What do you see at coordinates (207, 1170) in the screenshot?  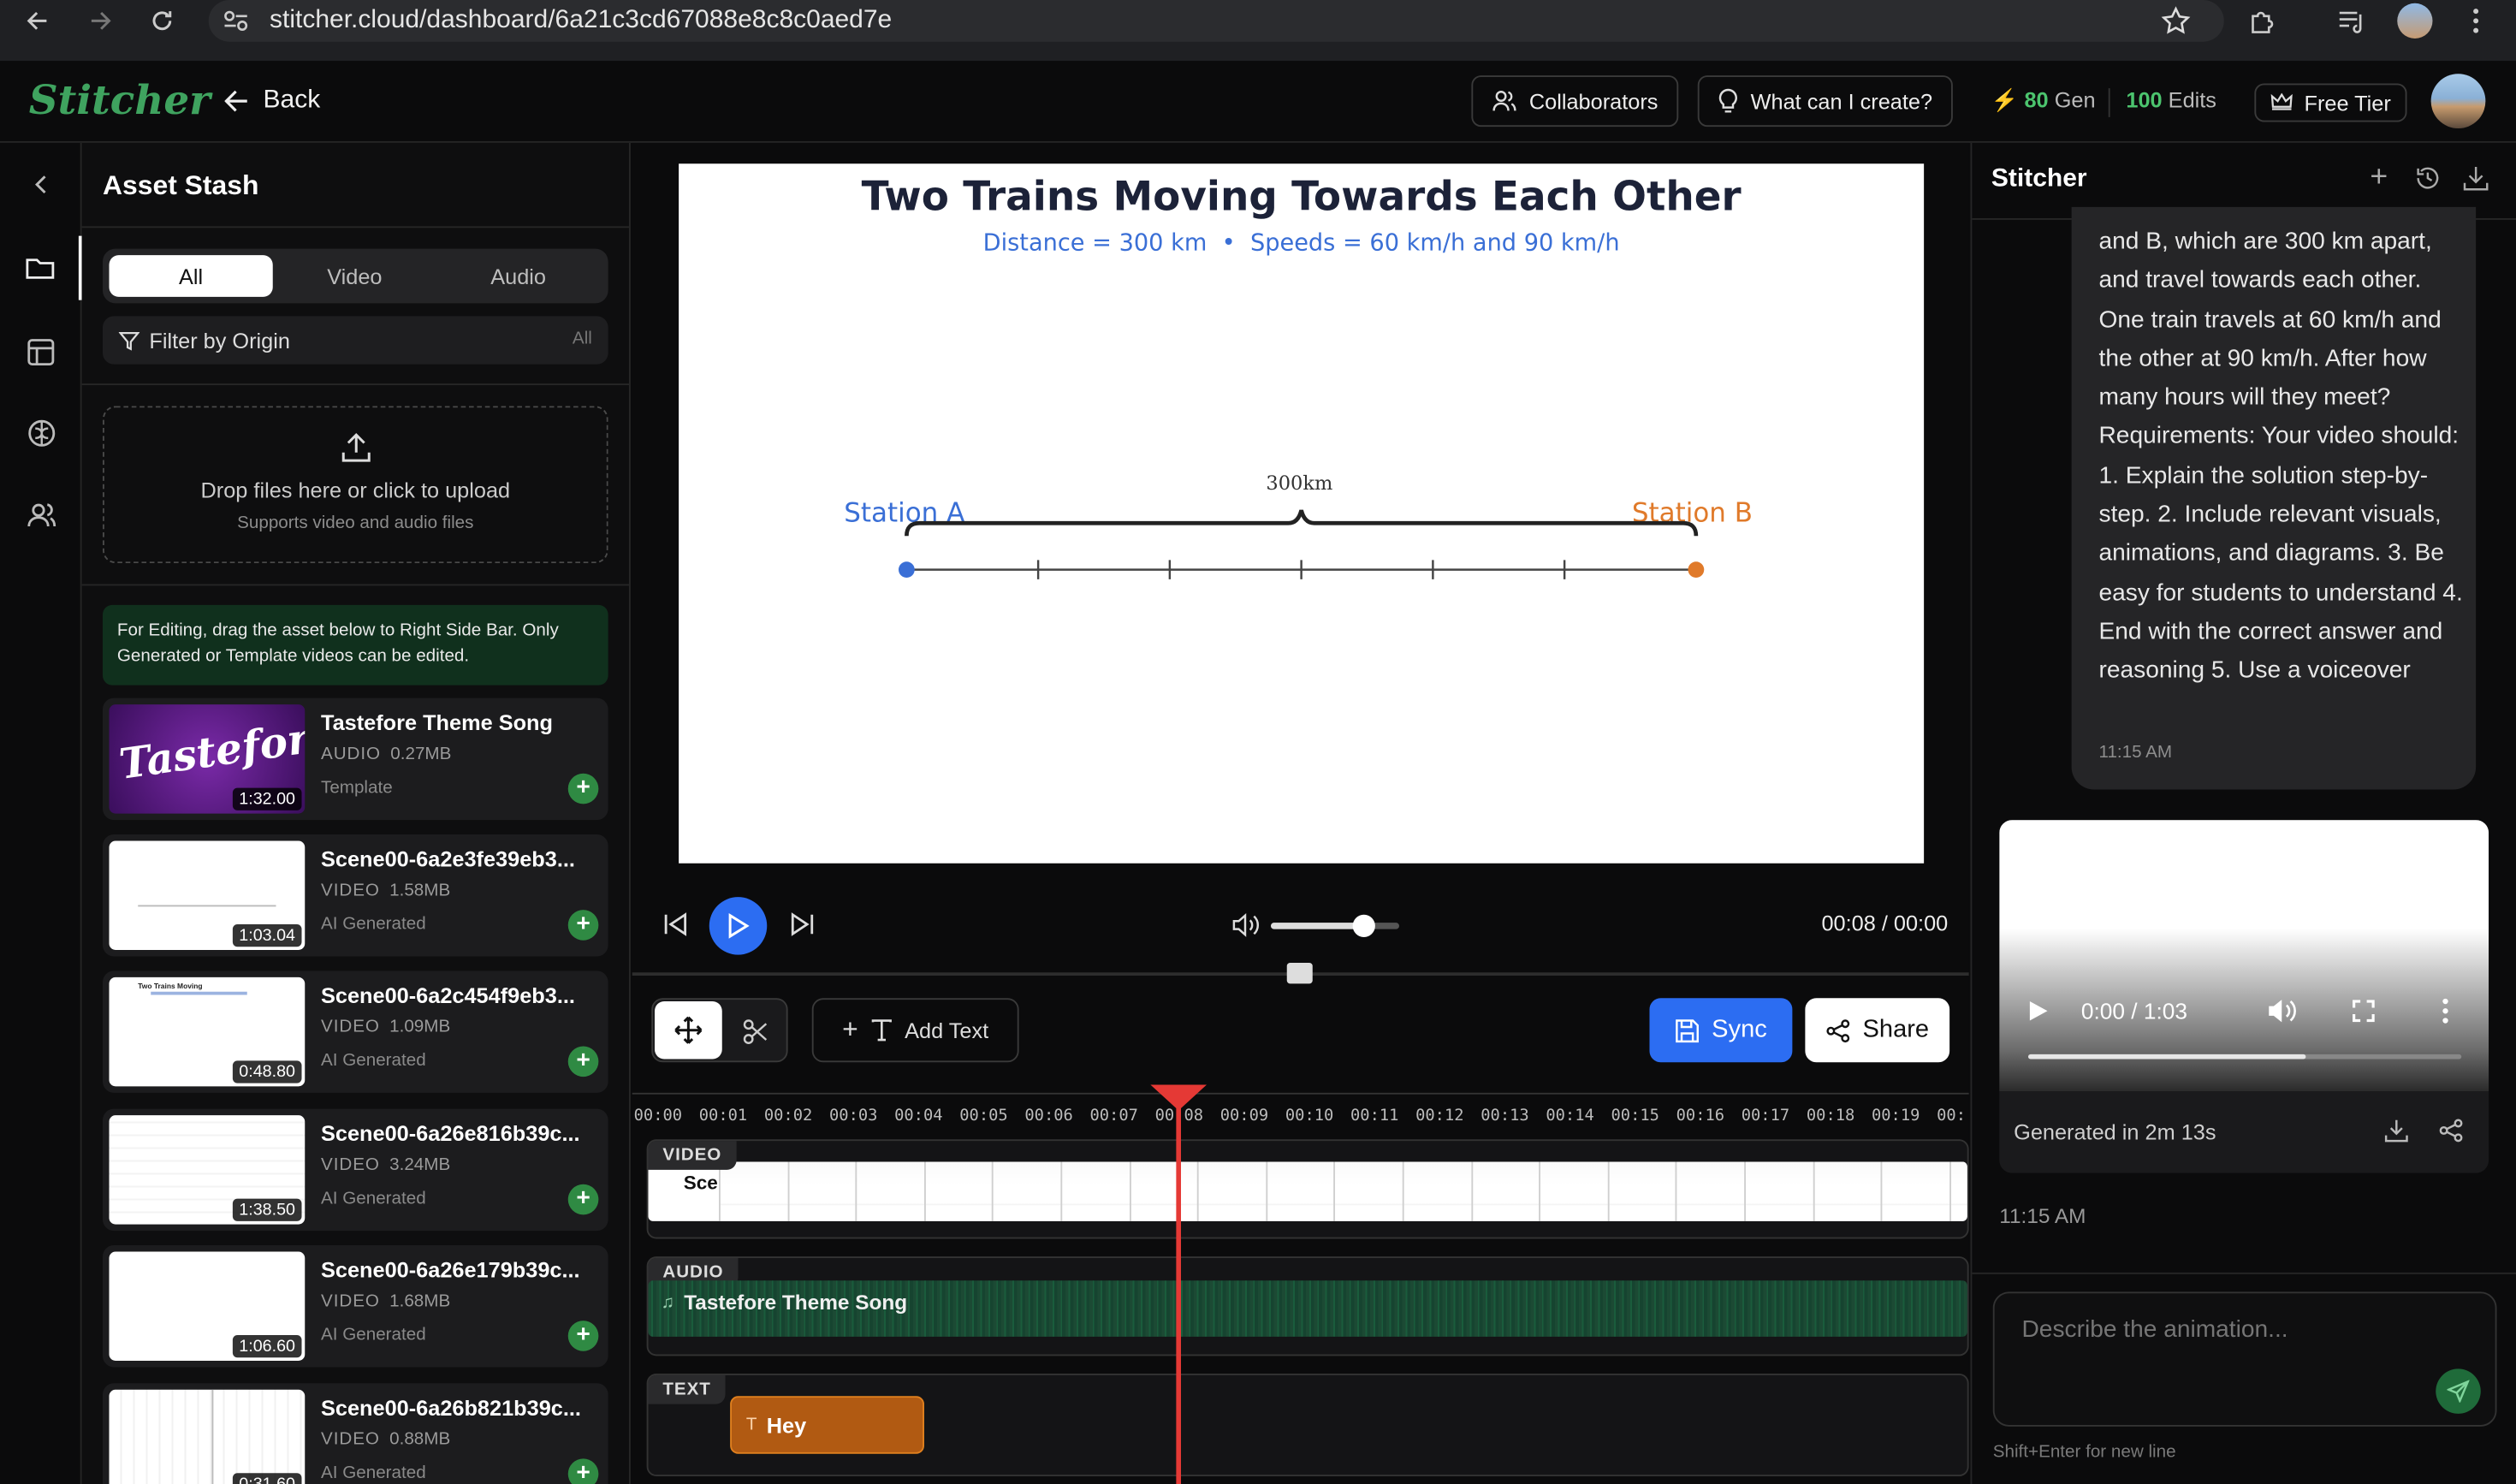 I see `asset-thumbnail: 1:38.50` at bounding box center [207, 1170].